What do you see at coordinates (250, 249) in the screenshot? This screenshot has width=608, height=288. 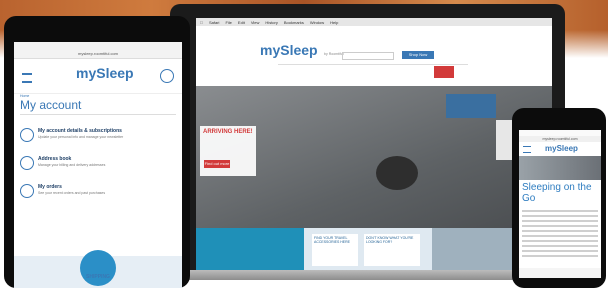 I see `map-tile` at bounding box center [250, 249].